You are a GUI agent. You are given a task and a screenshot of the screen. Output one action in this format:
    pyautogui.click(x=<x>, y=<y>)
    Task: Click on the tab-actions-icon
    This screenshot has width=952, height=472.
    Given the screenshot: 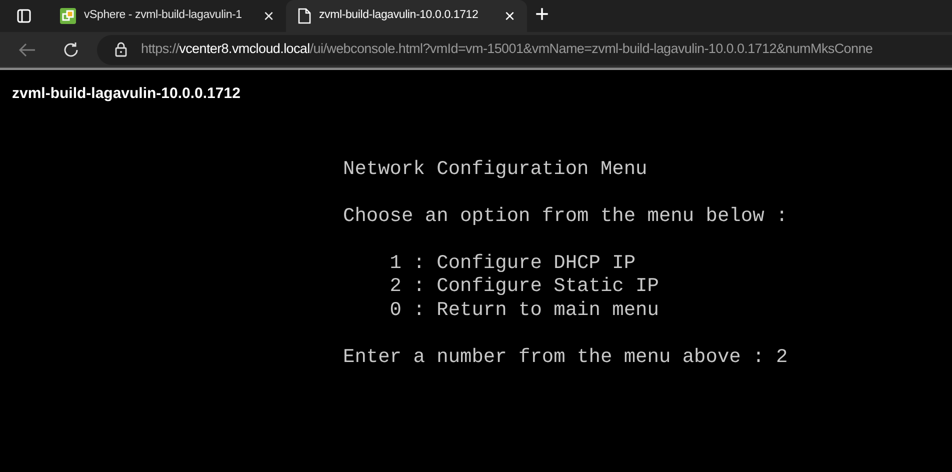 What is the action you would take?
    pyautogui.click(x=24, y=16)
    